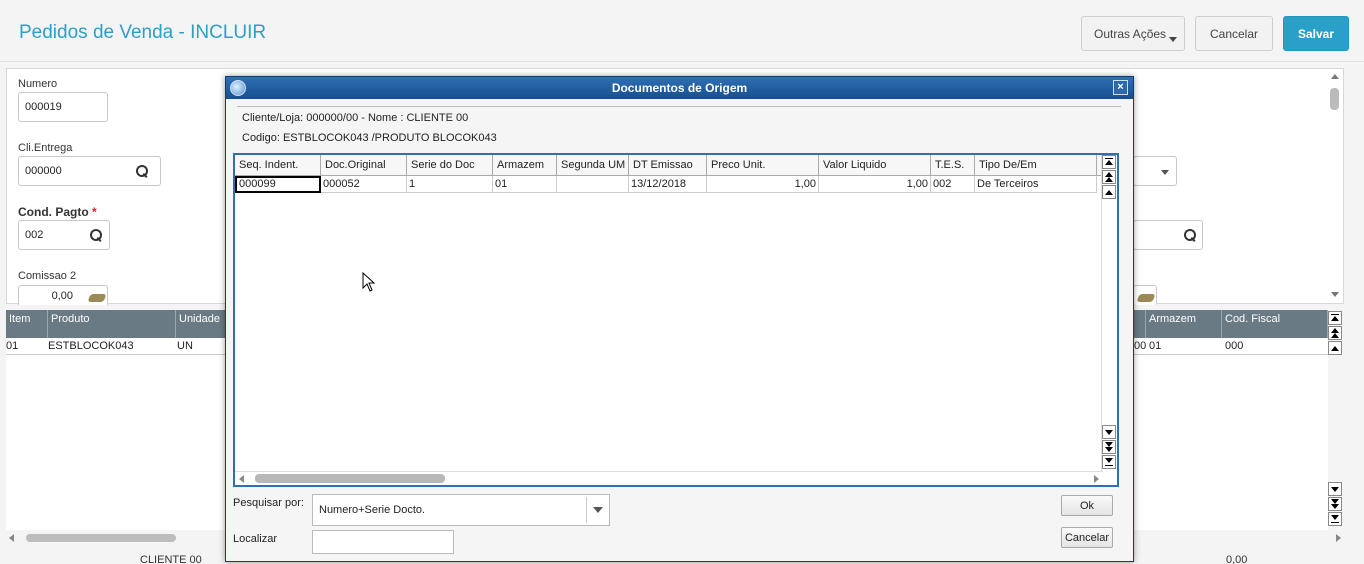 The height and width of the screenshot is (564, 1364). I want to click on scroll-up-icon, so click(1335, 76).